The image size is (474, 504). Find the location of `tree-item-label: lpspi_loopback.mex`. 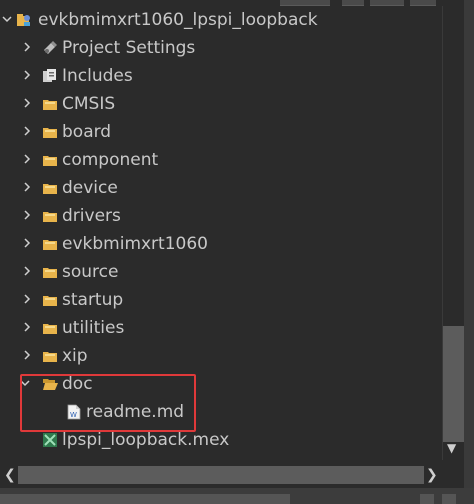

tree-item-label: lpspi_loopback.mex is located at coordinates (146, 440).